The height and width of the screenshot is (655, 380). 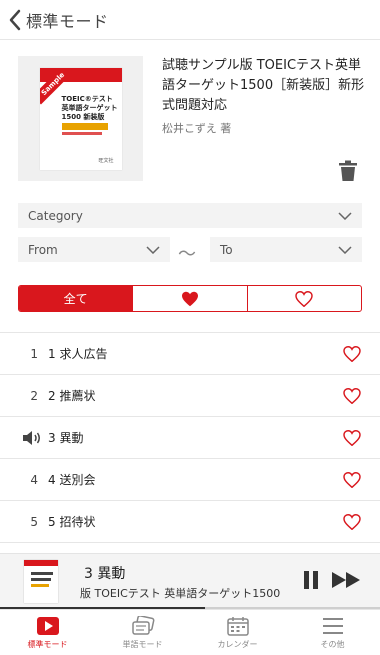 What do you see at coordinates (190, 20) in the screenshot?
I see `top-nav-bar: 標準モード` at bounding box center [190, 20].